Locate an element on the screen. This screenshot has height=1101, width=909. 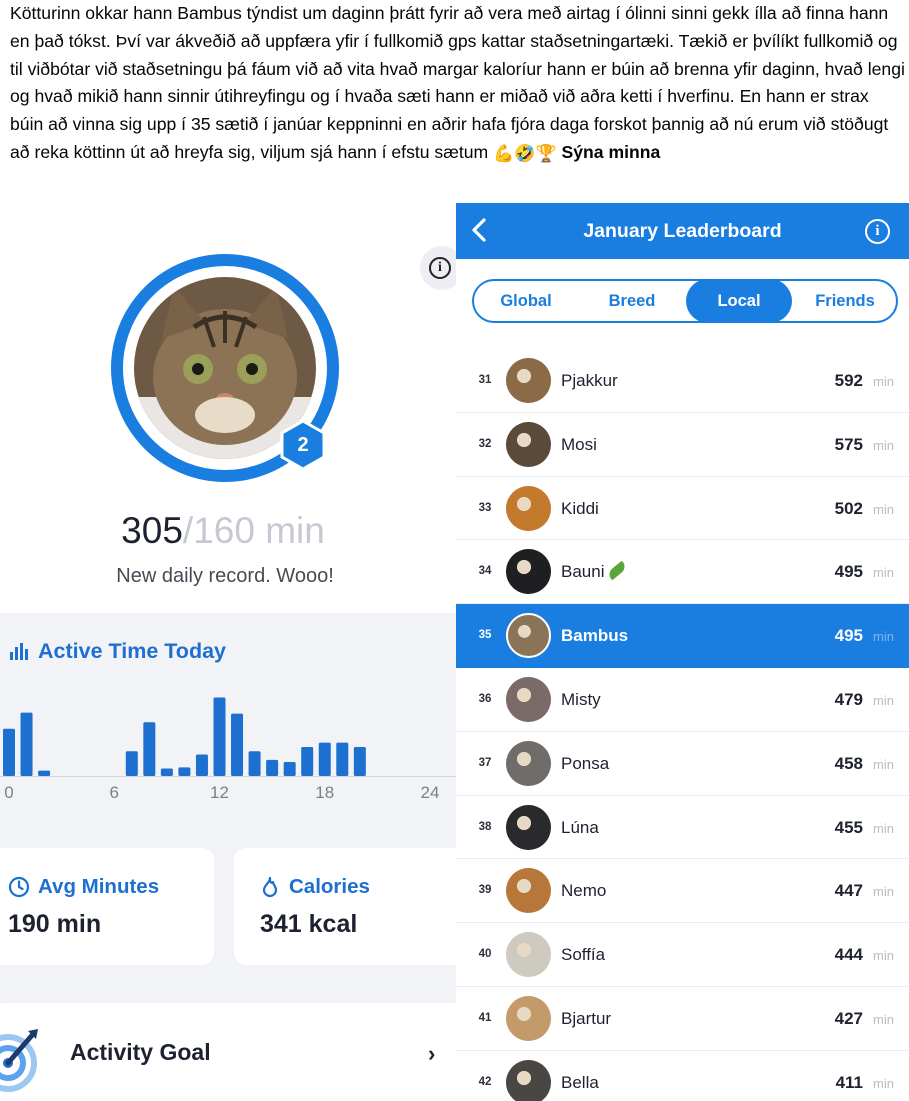
leaderboard-row: 40 Soffía 444 min is located at coordinates (682, 955).